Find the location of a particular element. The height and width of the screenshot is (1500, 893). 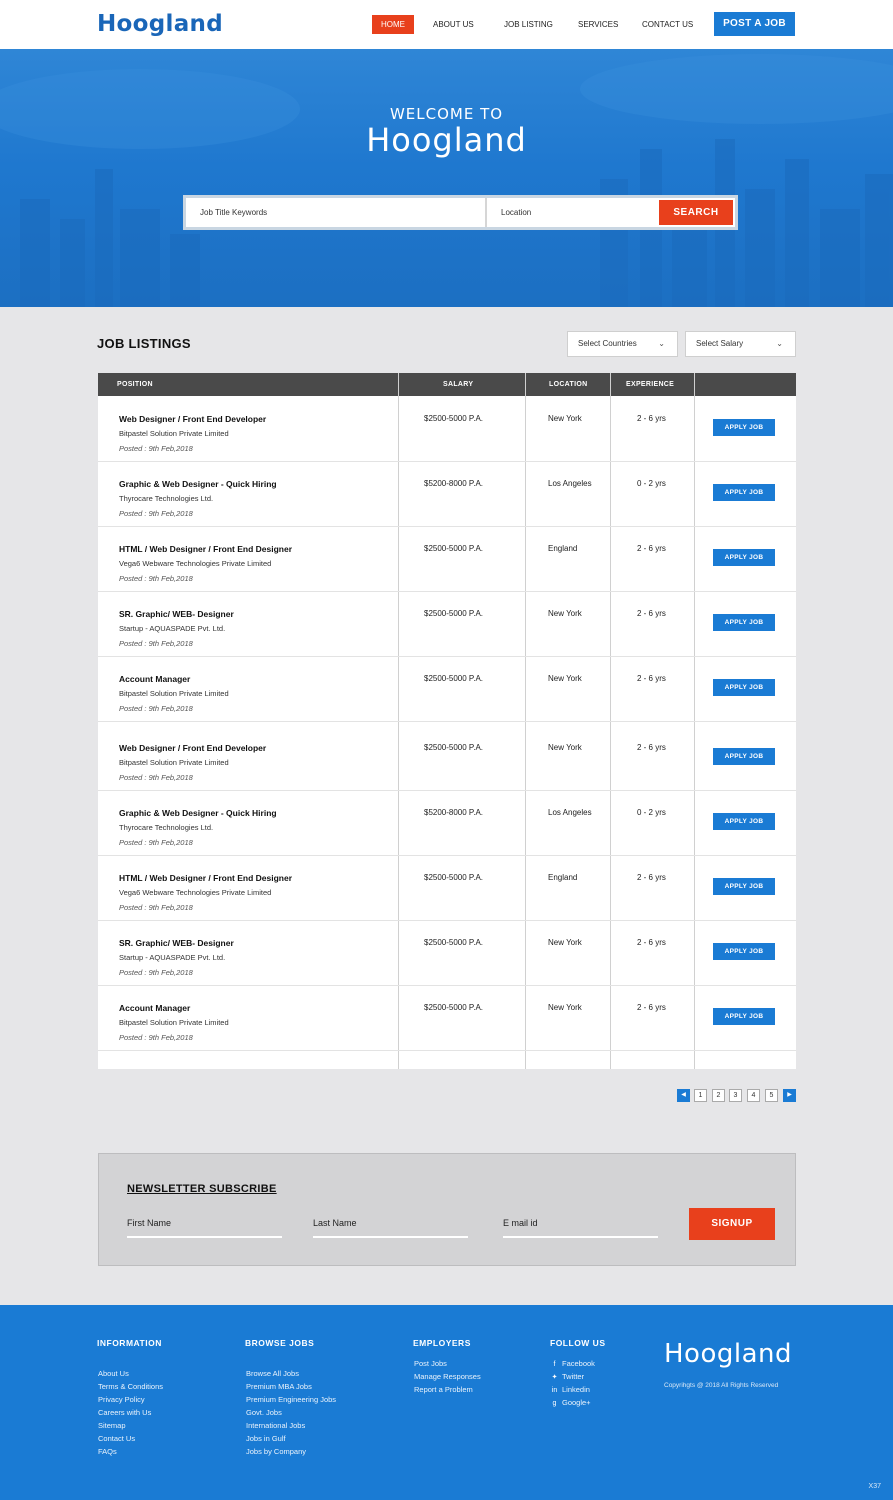

search-button: SEARCH is located at coordinates (696, 212).